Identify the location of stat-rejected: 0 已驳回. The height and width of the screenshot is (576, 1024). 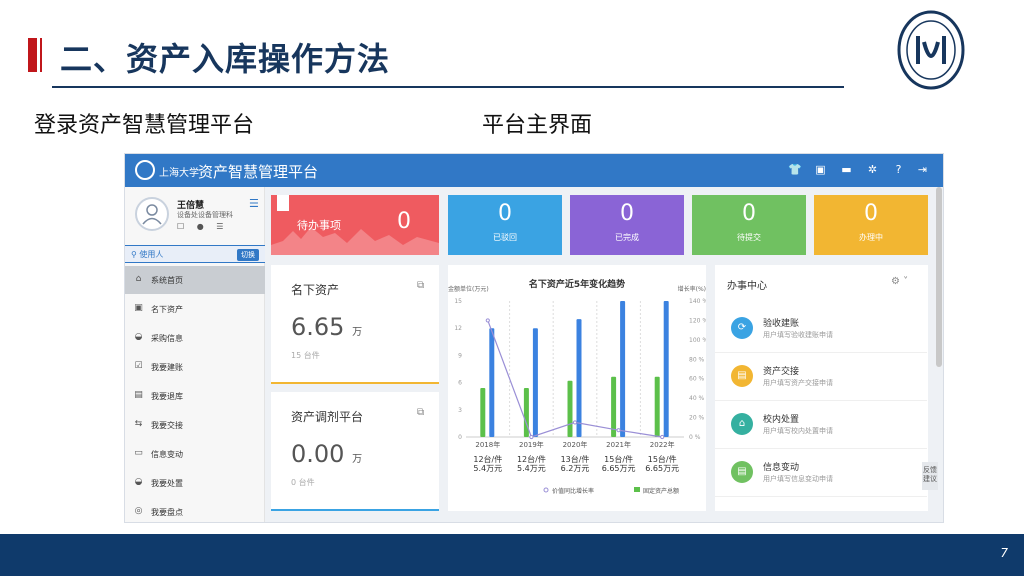
(505, 225).